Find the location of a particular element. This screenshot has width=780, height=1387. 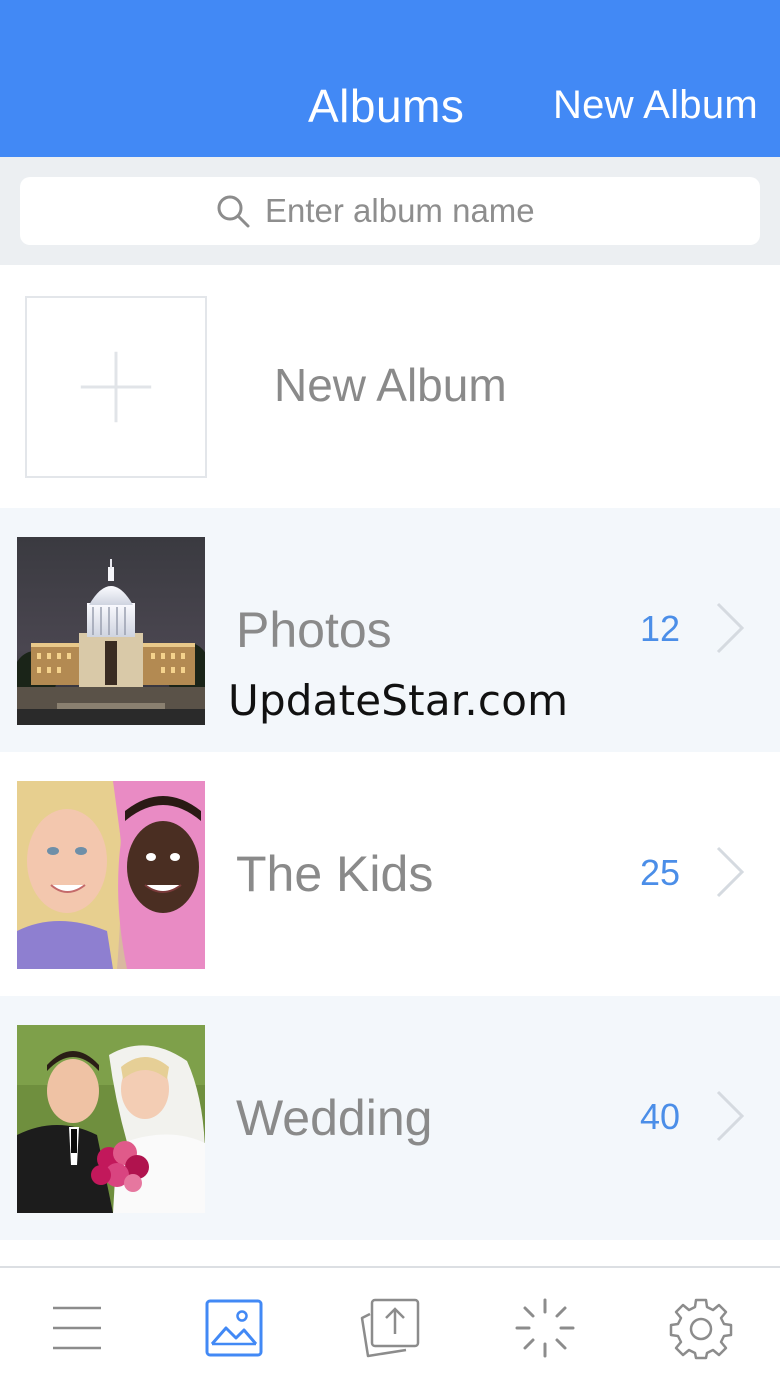

album-thumbnail-the-kids is located at coordinates (111, 875).